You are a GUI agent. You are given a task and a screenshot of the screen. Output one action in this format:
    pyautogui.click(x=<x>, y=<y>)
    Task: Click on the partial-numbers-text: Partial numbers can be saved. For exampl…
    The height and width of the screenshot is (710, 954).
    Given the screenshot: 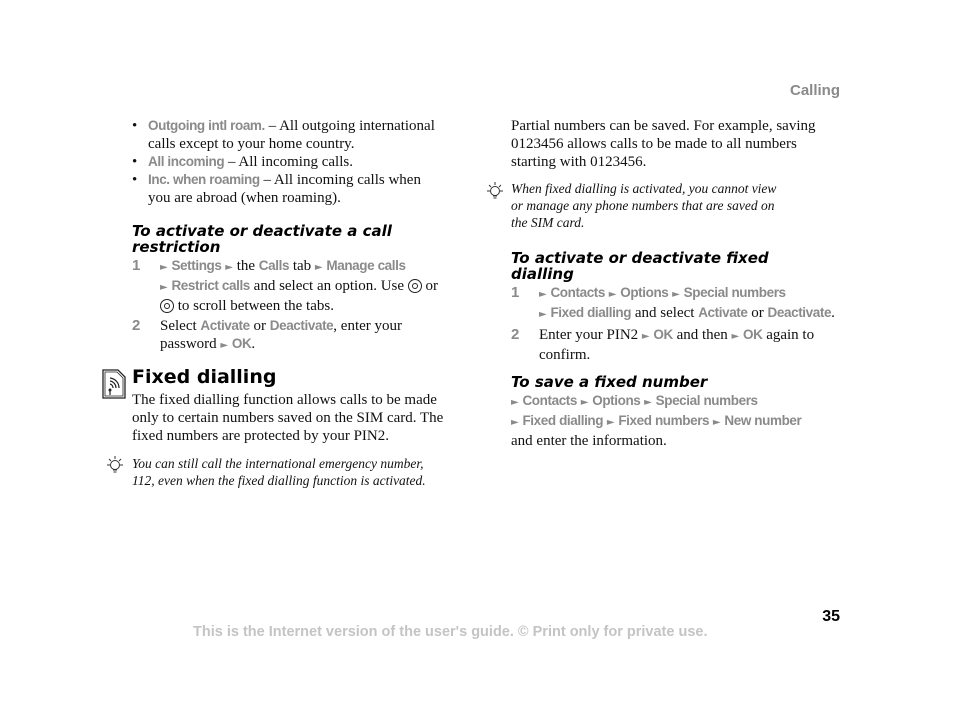 What is the action you would take?
    pyautogui.click(x=663, y=144)
    